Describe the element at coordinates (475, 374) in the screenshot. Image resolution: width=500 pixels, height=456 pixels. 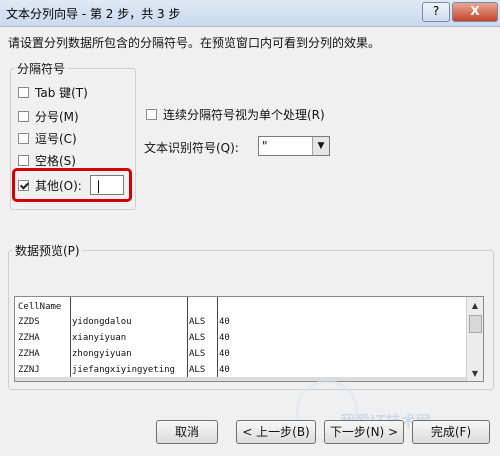
I see `scroll-down-icon: ▼` at that location.